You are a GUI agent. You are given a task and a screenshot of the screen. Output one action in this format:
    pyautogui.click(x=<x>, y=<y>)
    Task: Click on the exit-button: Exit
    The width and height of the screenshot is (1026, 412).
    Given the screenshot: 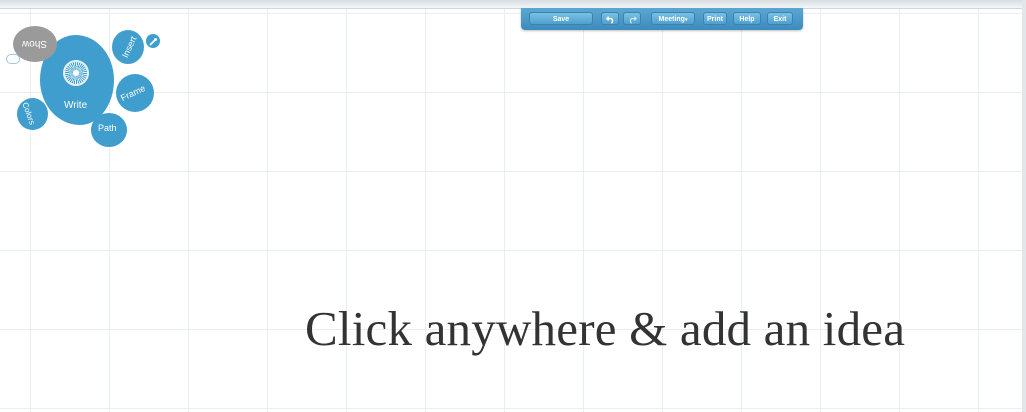 What is the action you would take?
    pyautogui.click(x=780, y=18)
    